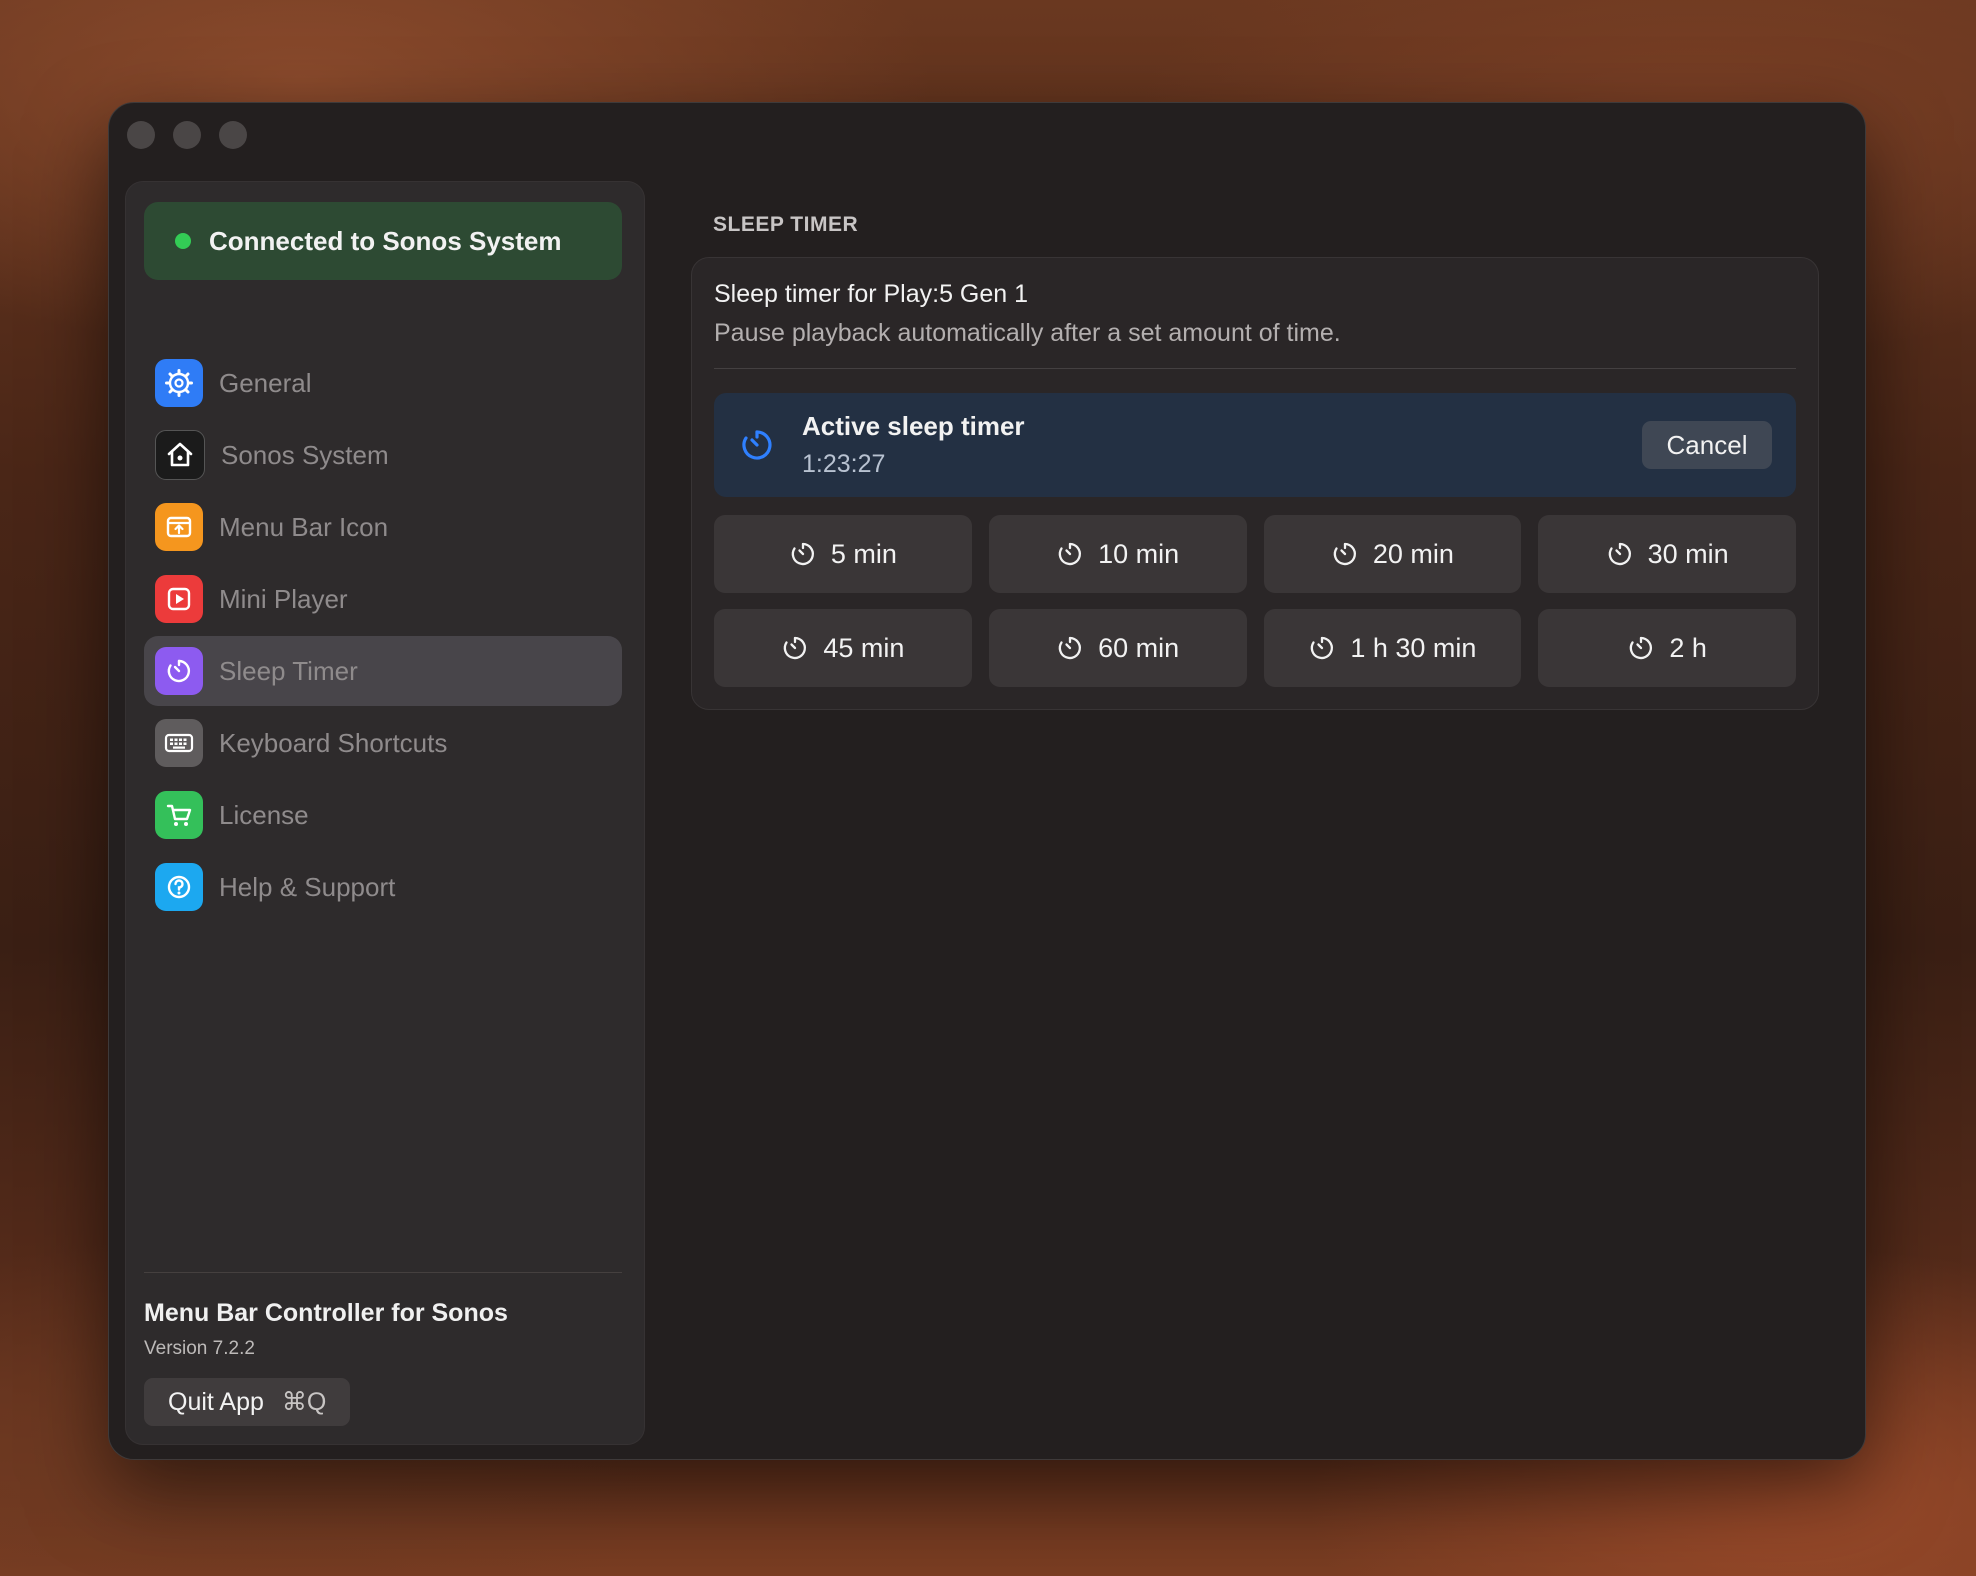 The width and height of the screenshot is (1976, 1576). I want to click on sidebar-item-label: Menu Bar Icon, so click(304, 526).